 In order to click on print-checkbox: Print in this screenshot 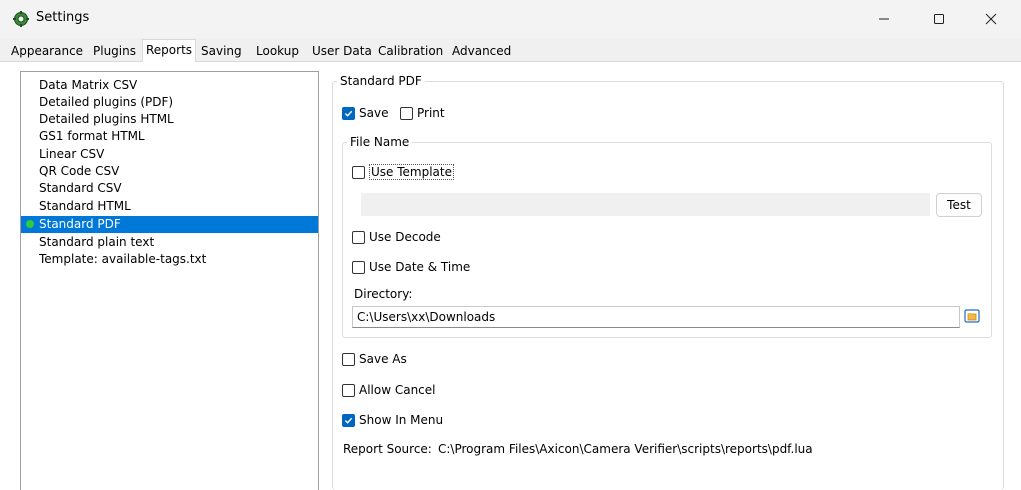, I will do `click(422, 113)`.